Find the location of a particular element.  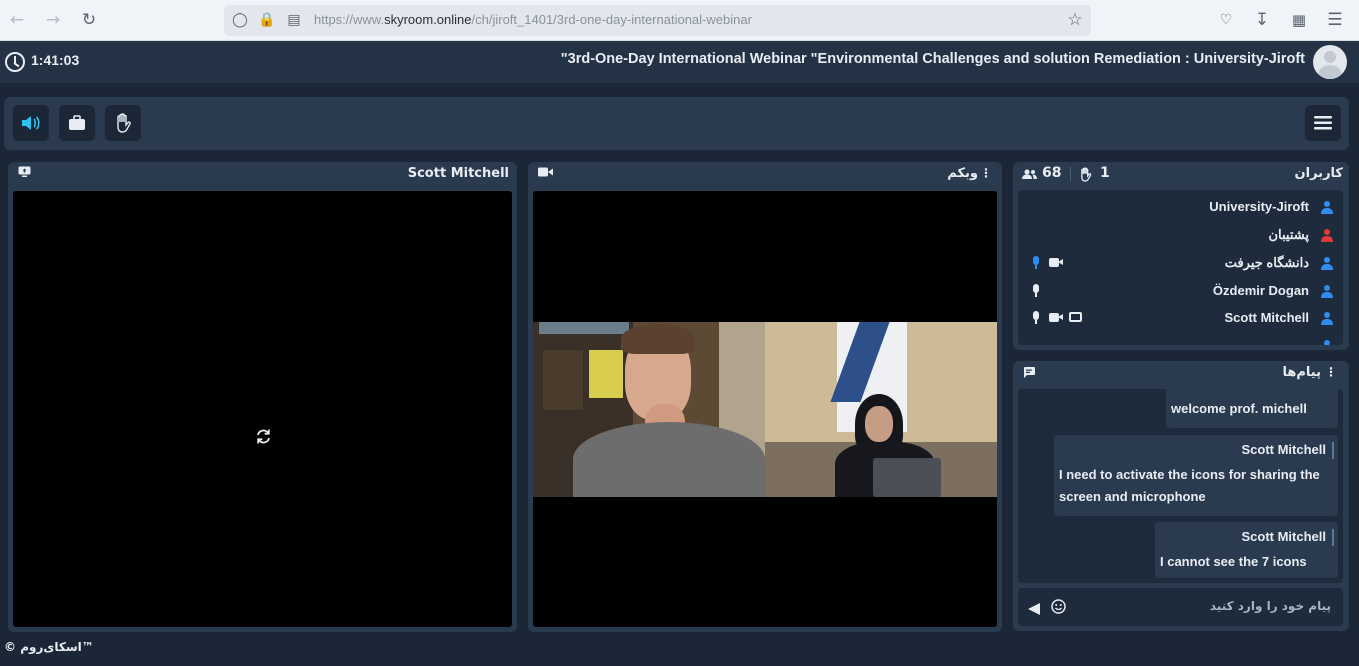

chat-input: پیام خود را وارد کنید is located at coordinates (1180, 607).